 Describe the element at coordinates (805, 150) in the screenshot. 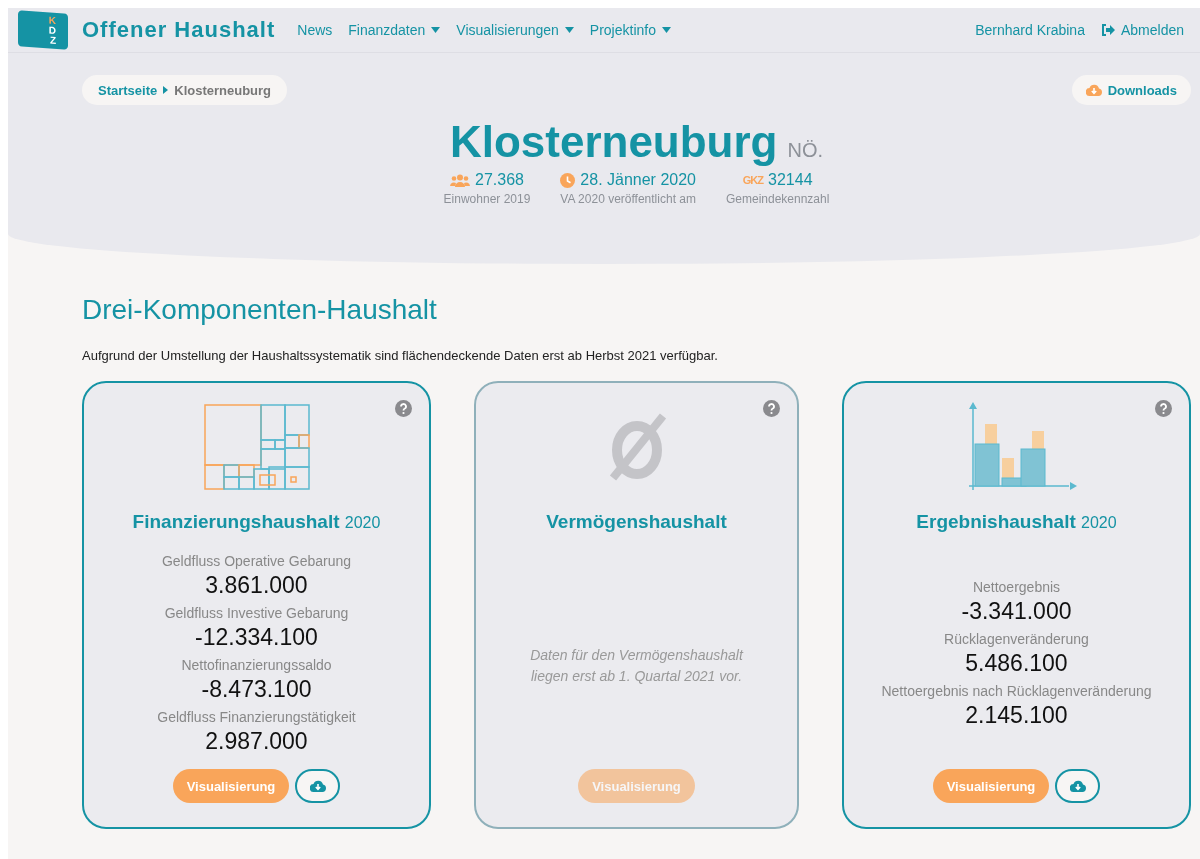

I see `state-abbreviation: NÖ.` at that location.